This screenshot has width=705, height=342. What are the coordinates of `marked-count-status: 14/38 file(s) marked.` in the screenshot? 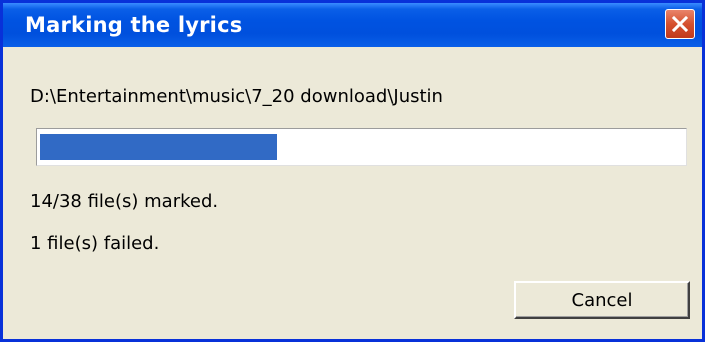 It's located at (124, 201).